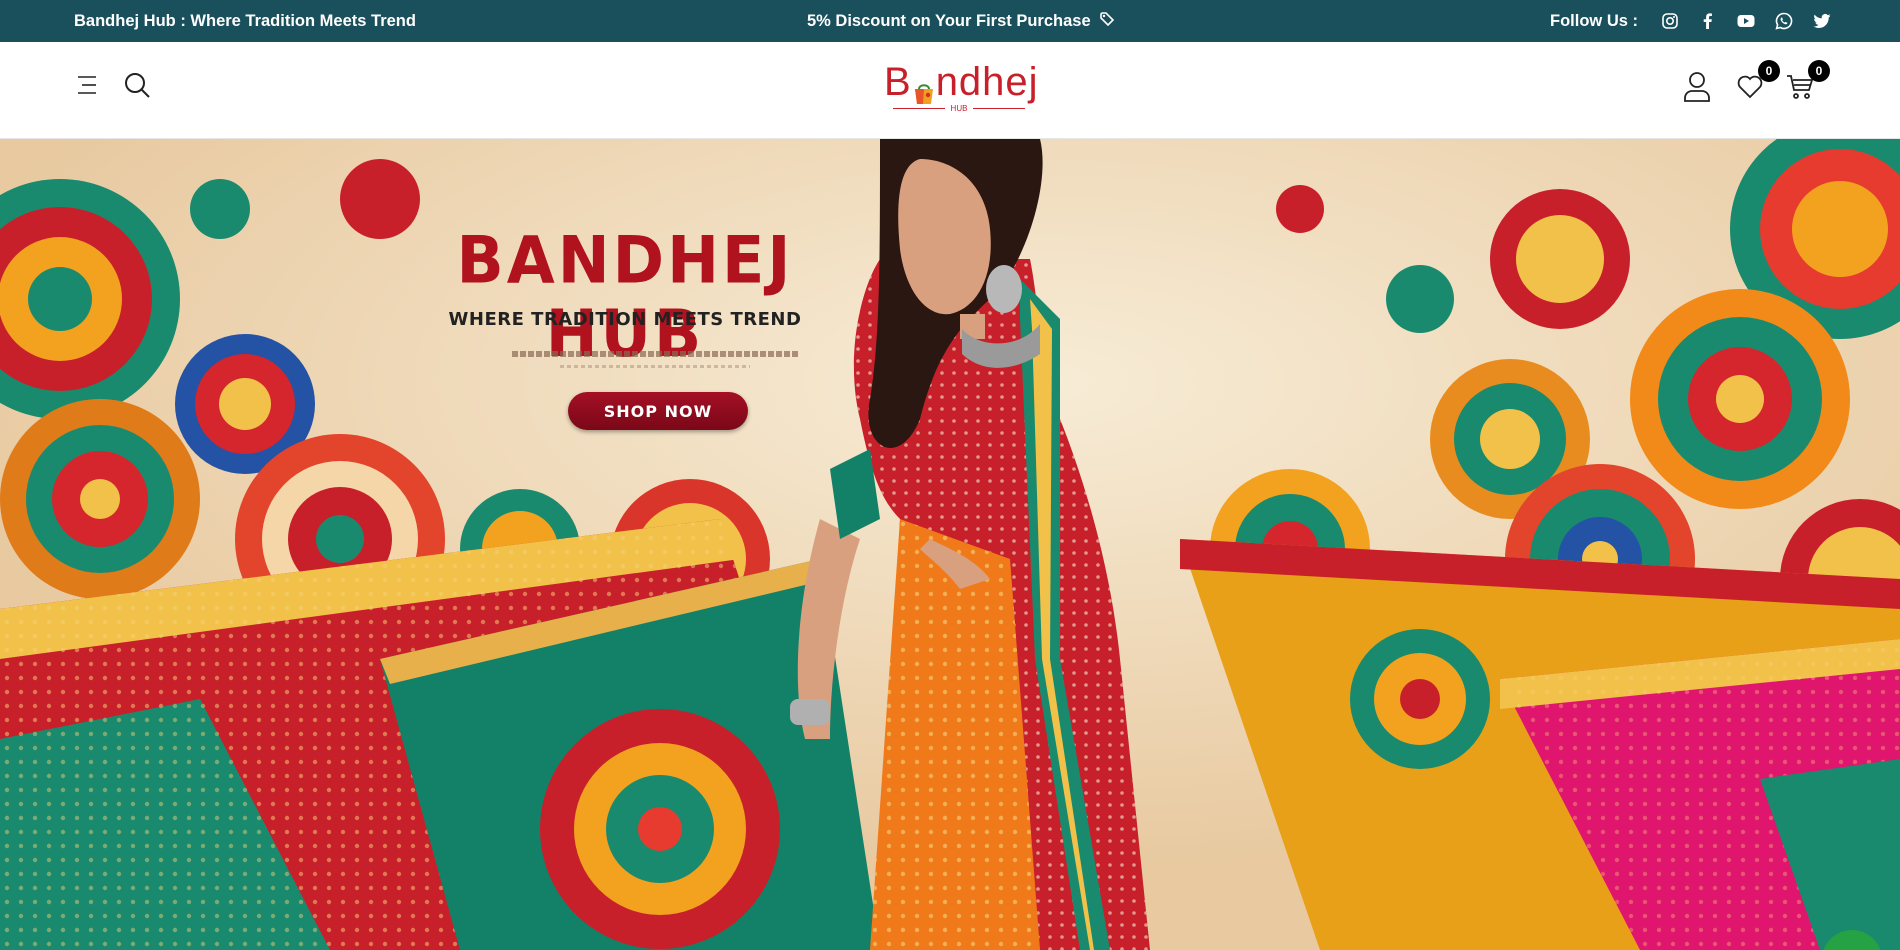 The height and width of the screenshot is (950, 1900). What do you see at coordinates (625, 296) in the screenshot?
I see `hero-title: BANDHEJ HUB` at bounding box center [625, 296].